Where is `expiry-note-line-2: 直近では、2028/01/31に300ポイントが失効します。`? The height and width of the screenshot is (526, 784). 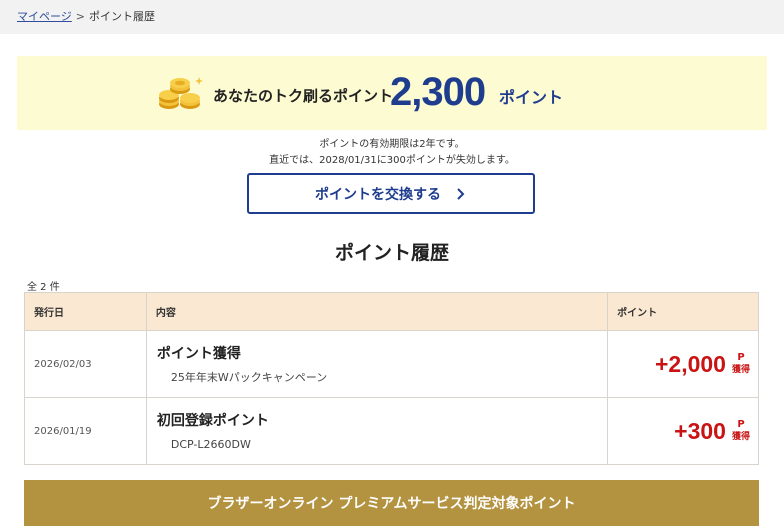 expiry-note-line-2: 直近では、2028/01/31に300ポイントが失効します。 is located at coordinates (392, 160).